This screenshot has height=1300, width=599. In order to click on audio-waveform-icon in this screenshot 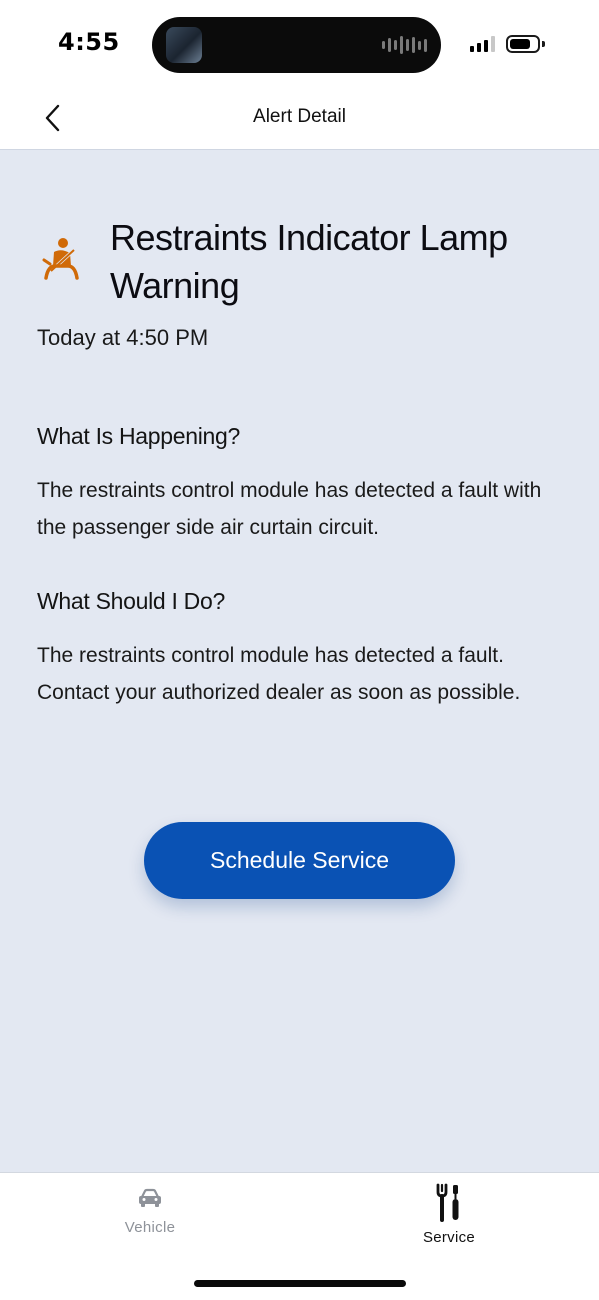, I will do `click(404, 45)`.